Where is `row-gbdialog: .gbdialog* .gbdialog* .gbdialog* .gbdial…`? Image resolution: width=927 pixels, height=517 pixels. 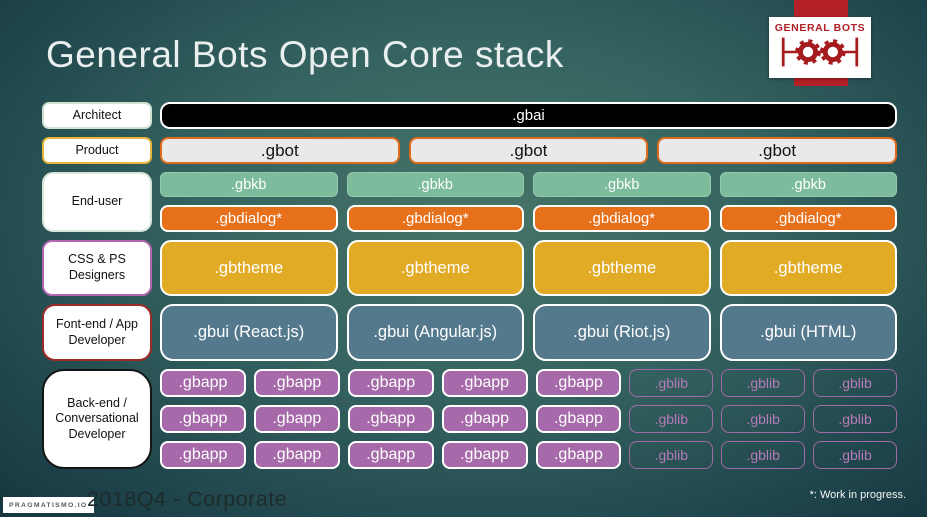 row-gbdialog: .gbdialog* .gbdialog* .gbdialog* .gbdial… is located at coordinates (528, 218).